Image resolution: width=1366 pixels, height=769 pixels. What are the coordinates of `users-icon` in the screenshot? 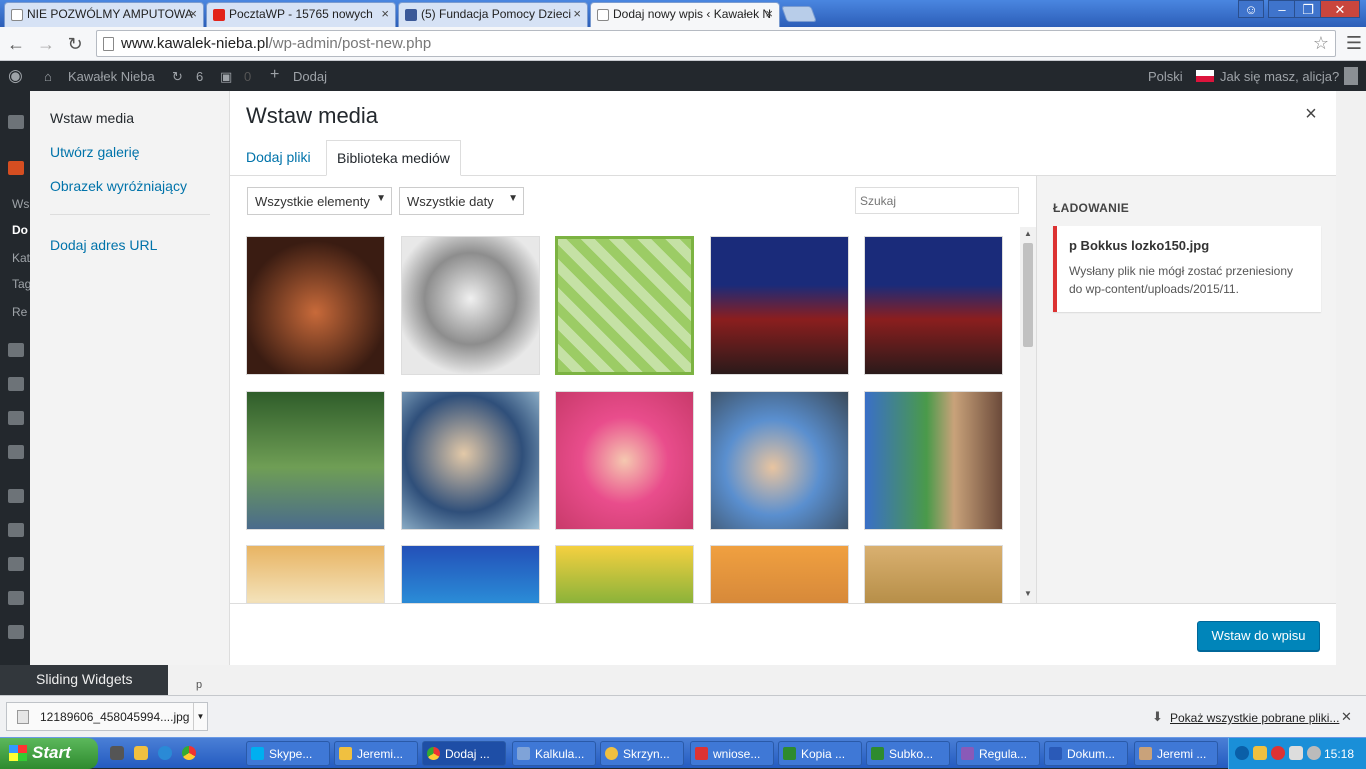 It's located at (16, 564).